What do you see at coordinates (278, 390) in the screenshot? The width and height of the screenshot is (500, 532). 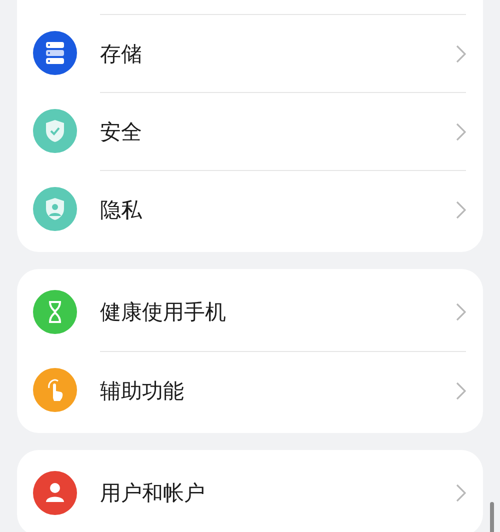 I see `settings-item: 辅助功能` at bounding box center [278, 390].